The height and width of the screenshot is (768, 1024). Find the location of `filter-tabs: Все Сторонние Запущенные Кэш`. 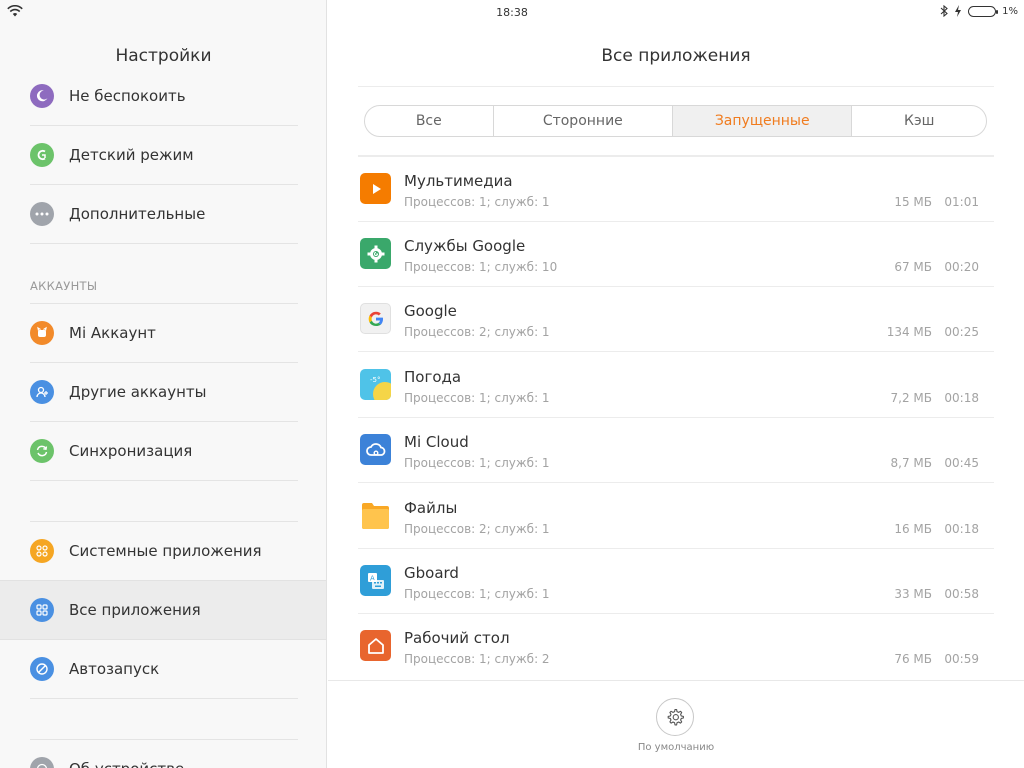

filter-tabs: Все Сторонние Запущенные Кэш is located at coordinates (675, 121).